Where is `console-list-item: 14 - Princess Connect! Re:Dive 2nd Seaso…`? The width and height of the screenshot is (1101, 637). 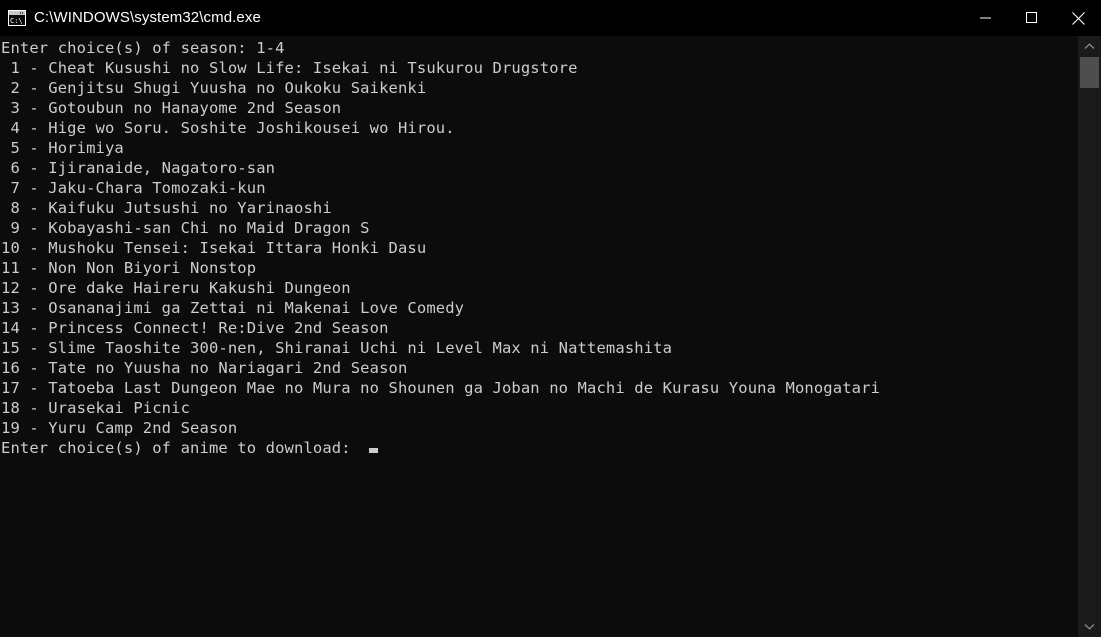
console-list-item: 14 - Princess Connect! Re:Dive 2nd Seaso… is located at coordinates (195, 328).